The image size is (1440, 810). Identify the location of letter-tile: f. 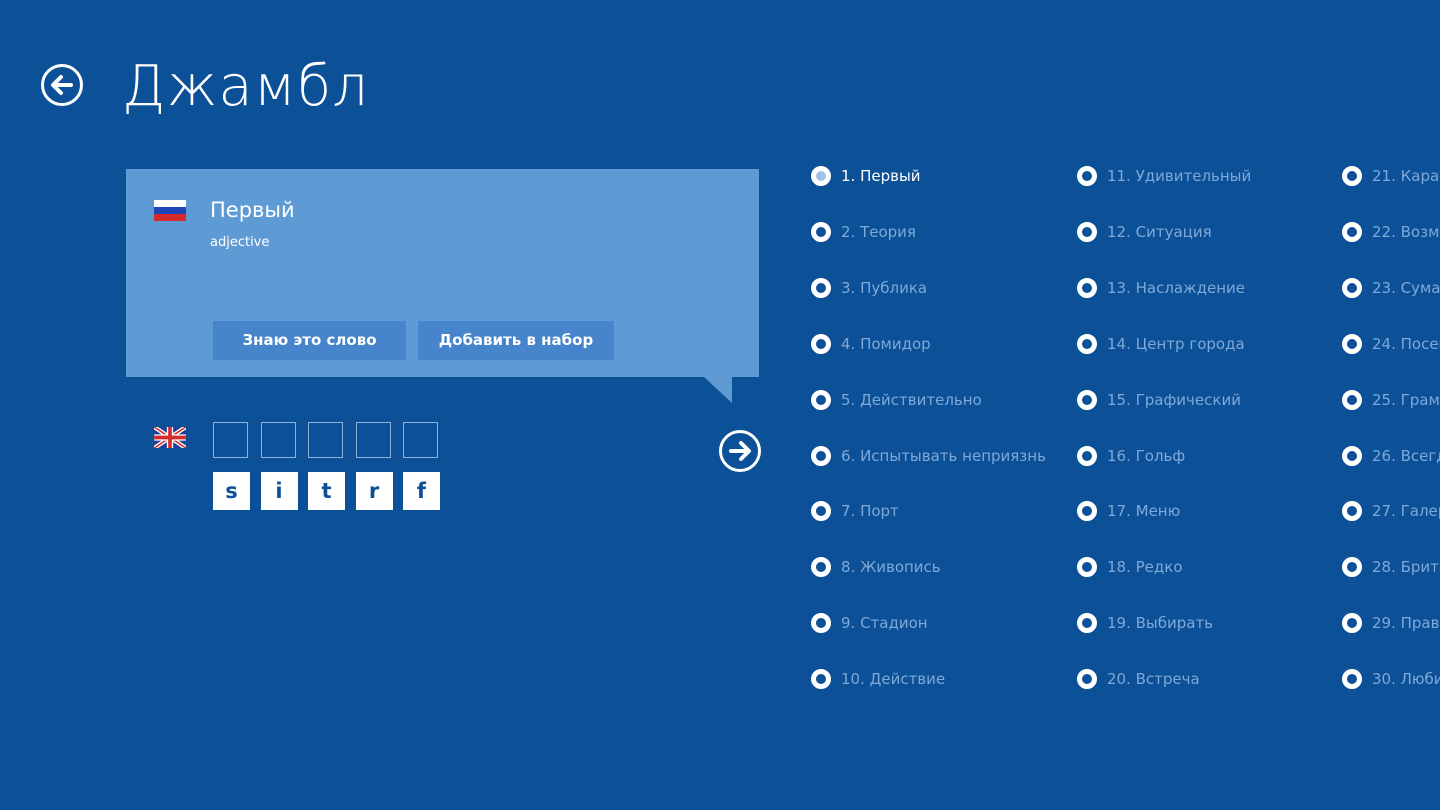
(421, 491).